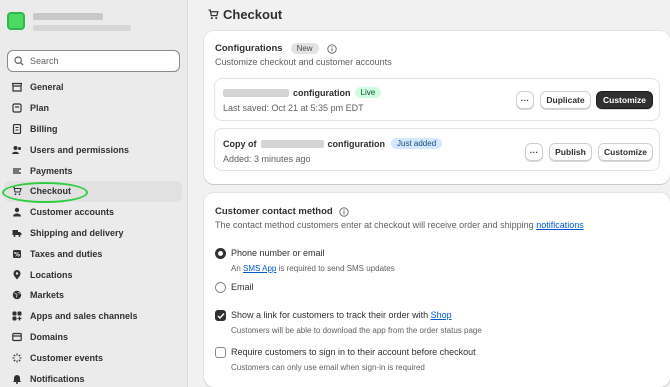 The height and width of the screenshot is (387, 670). Describe the element at coordinates (66, 253) in the screenshot. I see `sidebar-item-label: Taxes and duties` at that location.